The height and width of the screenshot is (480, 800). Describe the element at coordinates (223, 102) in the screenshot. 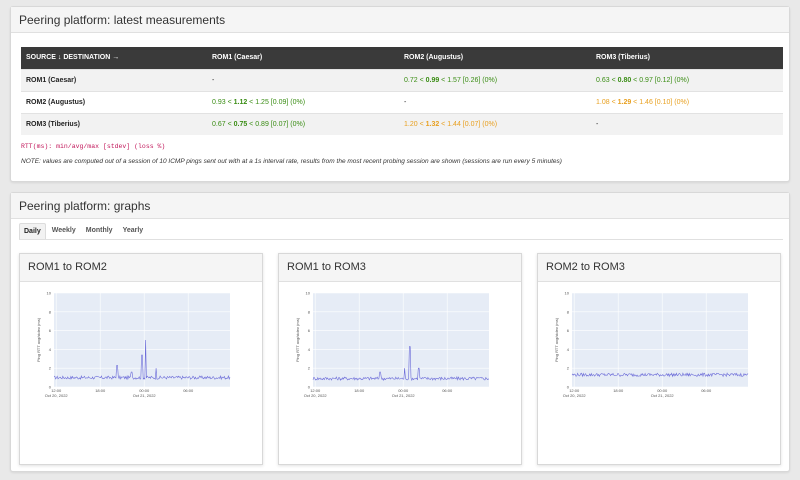

I see `rtt-min: 0.93 <` at that location.